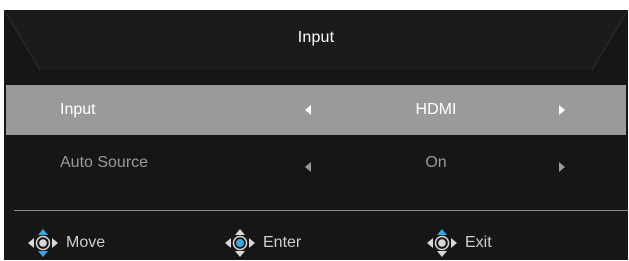 This screenshot has width=629, height=261. What do you see at coordinates (240, 243) in the screenshot?
I see `dpad-center-icon` at bounding box center [240, 243].